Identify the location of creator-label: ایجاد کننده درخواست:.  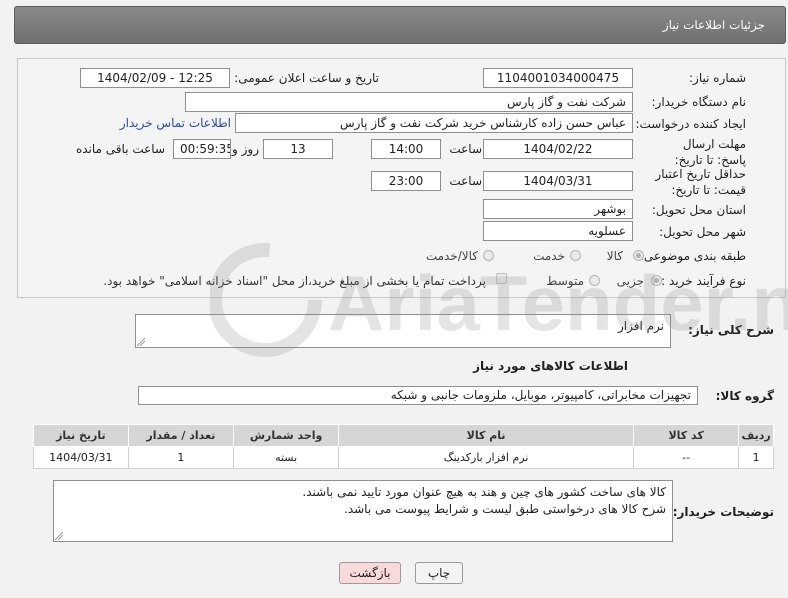
(690, 124).